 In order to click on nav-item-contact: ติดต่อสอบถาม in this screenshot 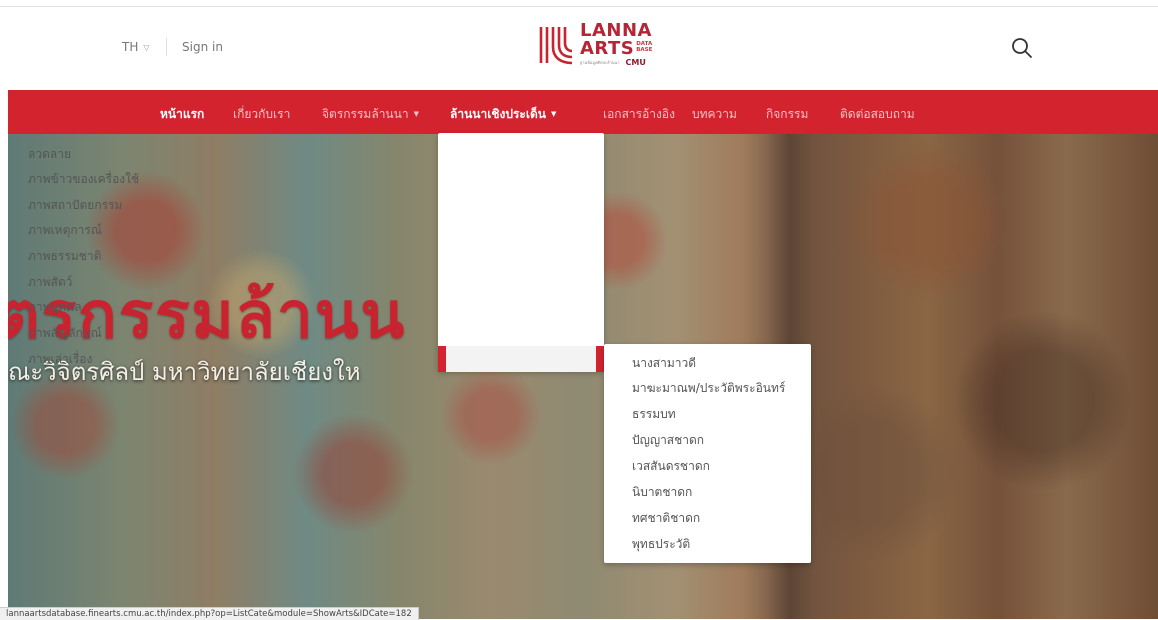, I will do `click(877, 114)`.